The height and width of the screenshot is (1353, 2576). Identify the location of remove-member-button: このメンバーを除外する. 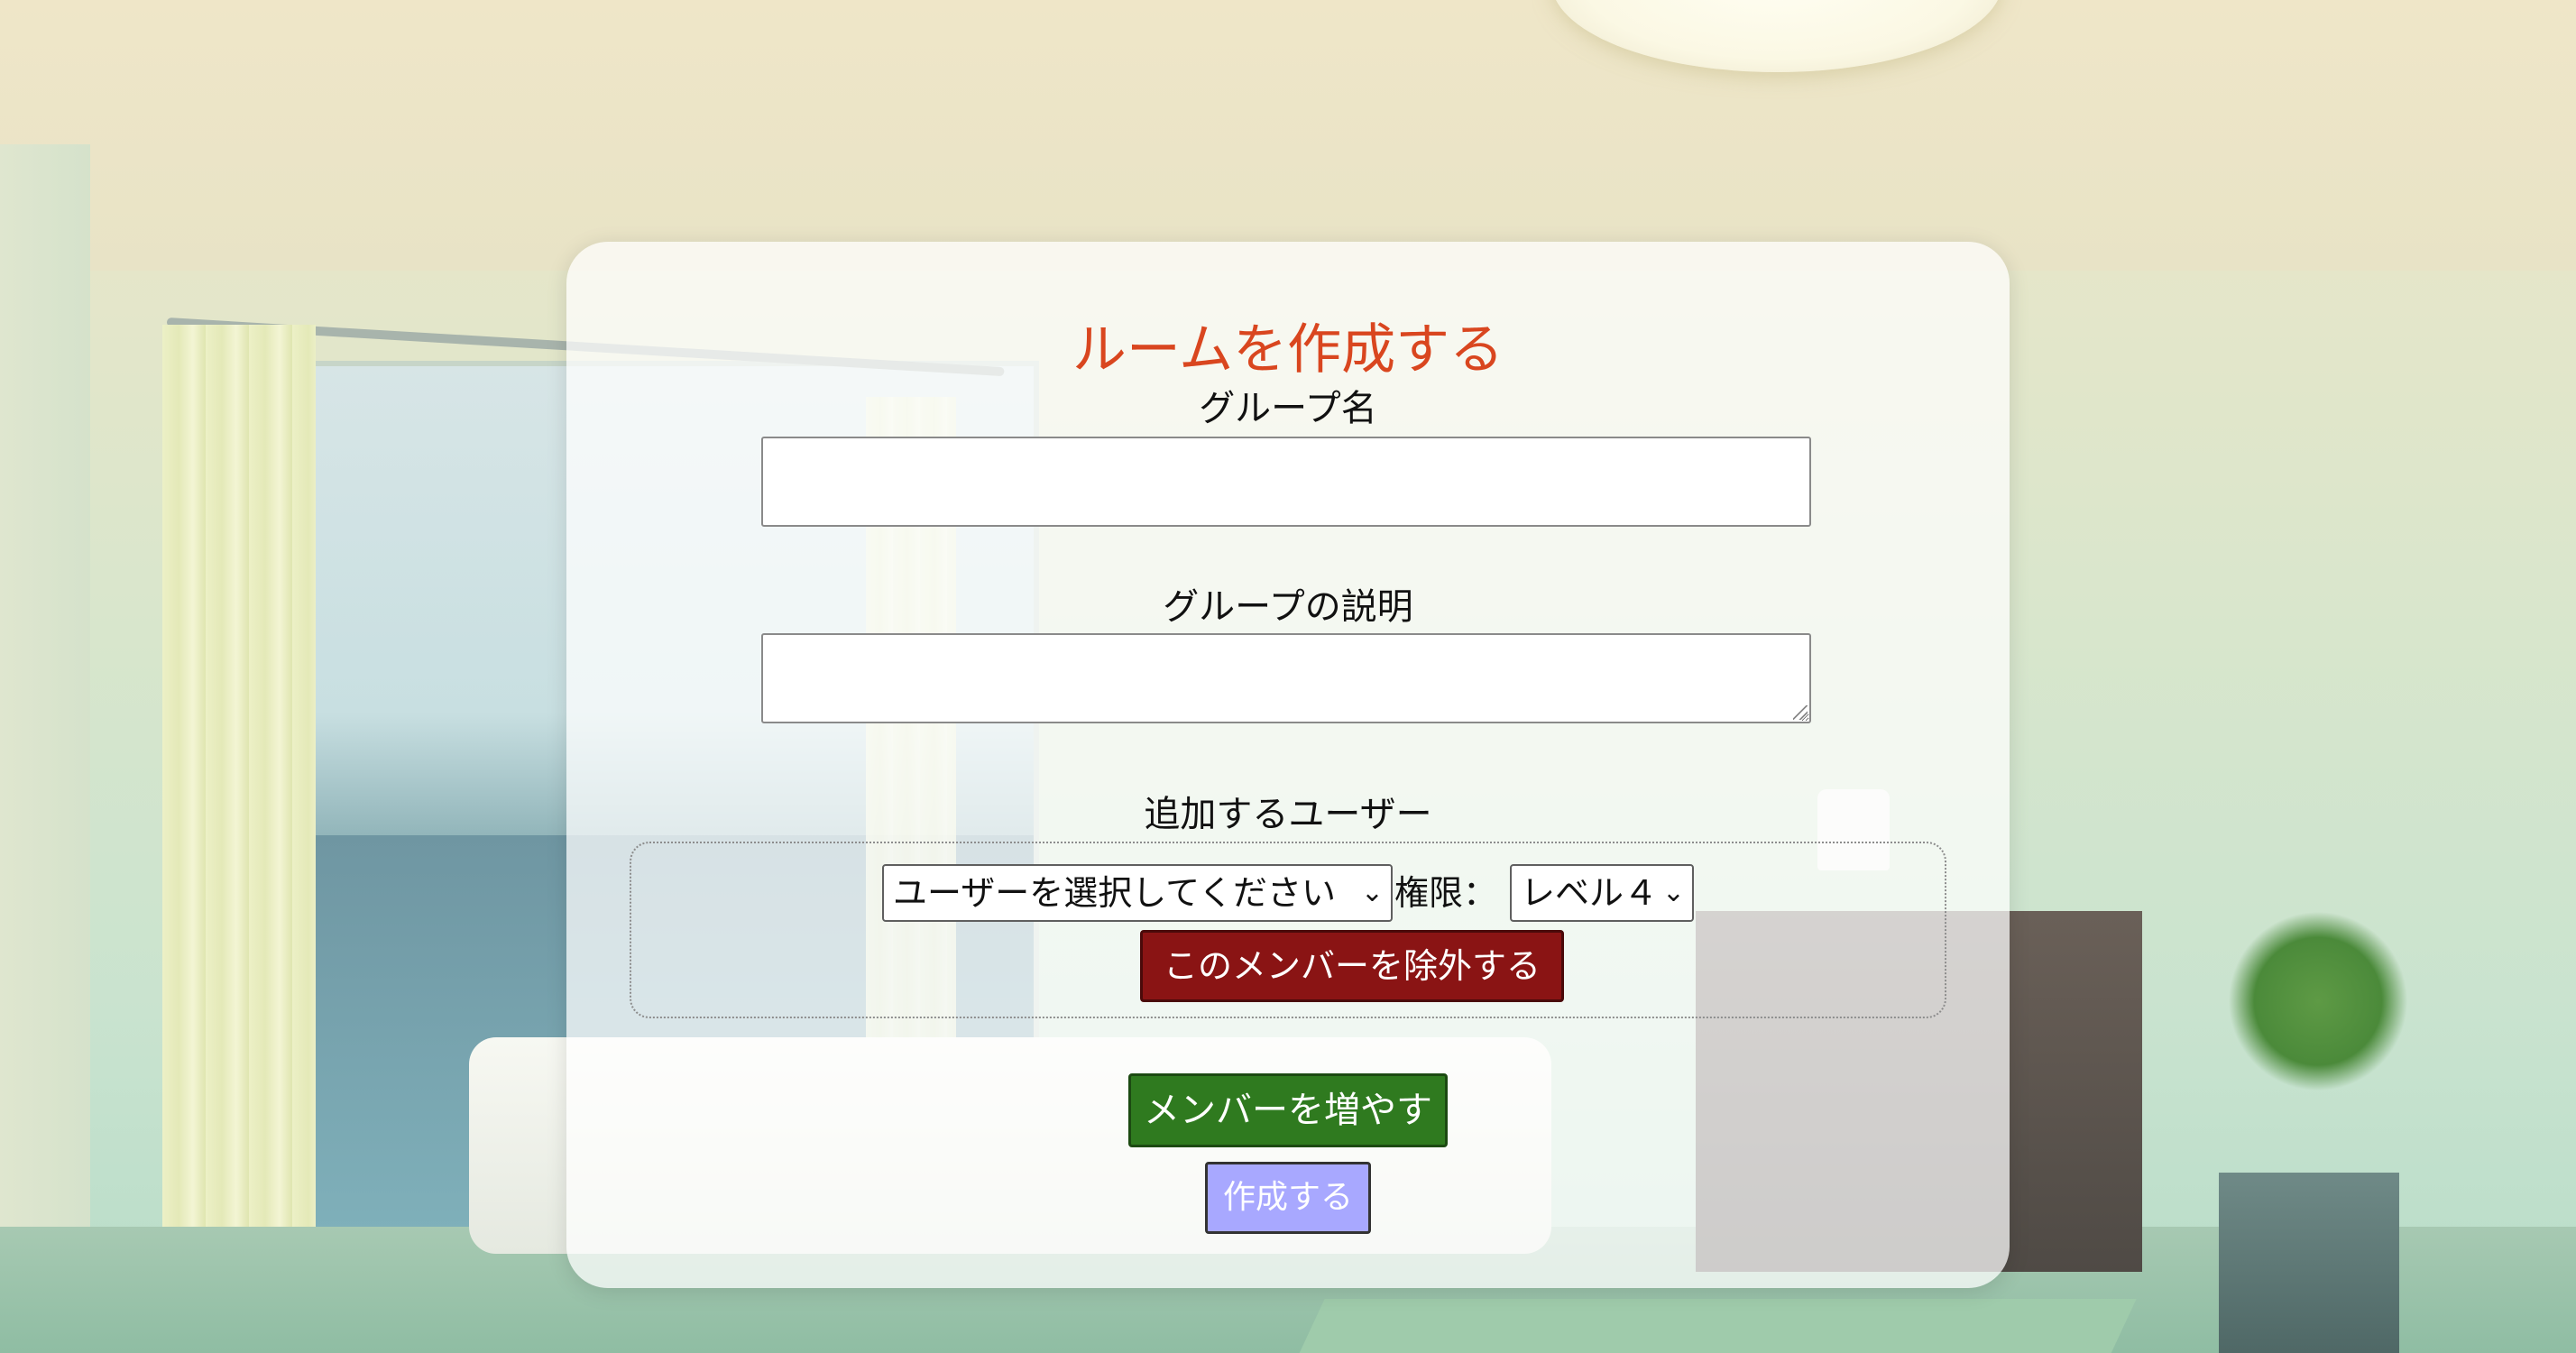
(1352, 966).